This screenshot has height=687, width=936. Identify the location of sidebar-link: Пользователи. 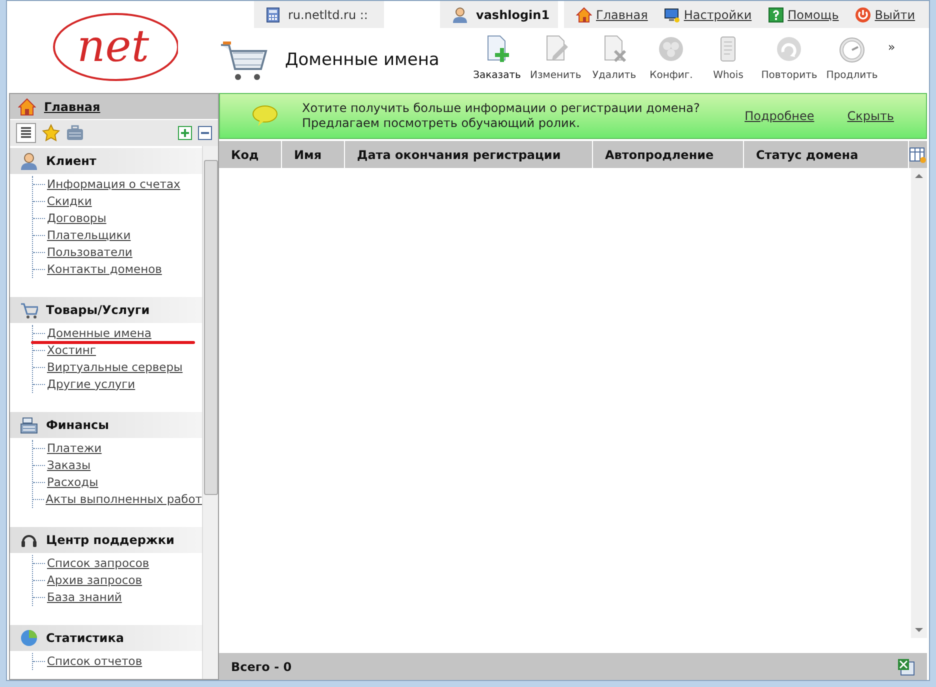
(89, 253).